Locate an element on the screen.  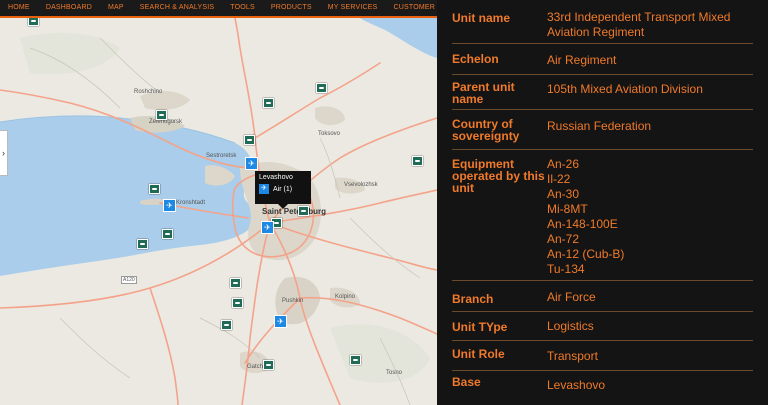
chevron-right-icon: › is located at coordinates (3, 153).